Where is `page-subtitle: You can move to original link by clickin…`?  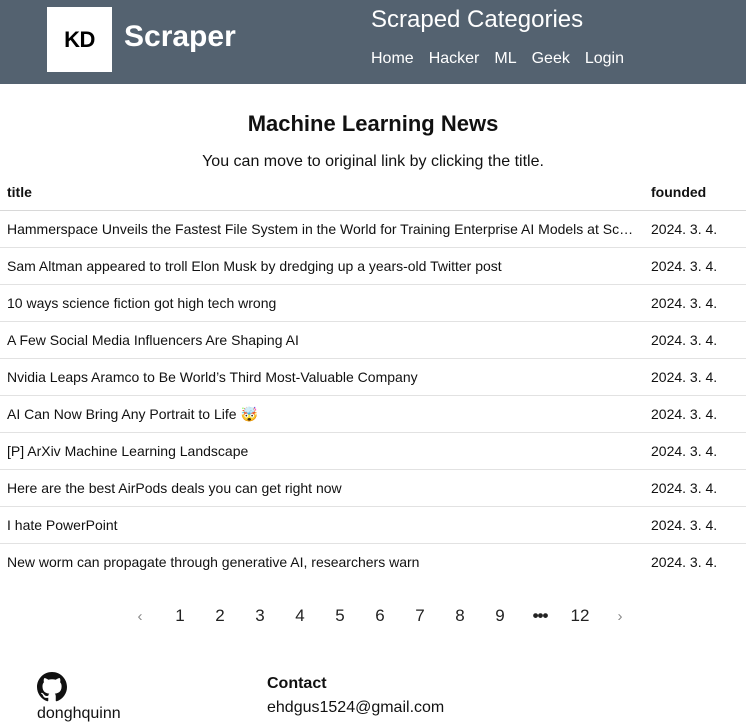
page-subtitle: You can move to original link by clickin… is located at coordinates (373, 161).